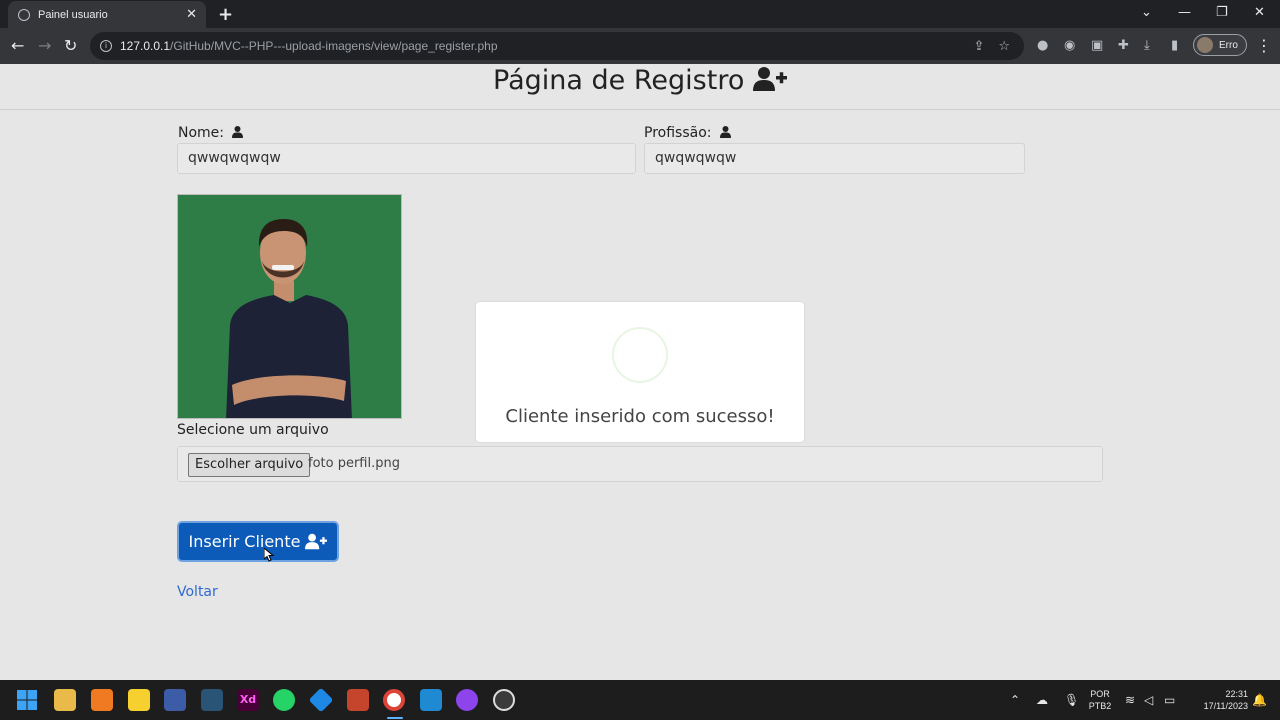 The height and width of the screenshot is (720, 1280). I want to click on tab-search-icon: ⌄, so click(1146, 12).